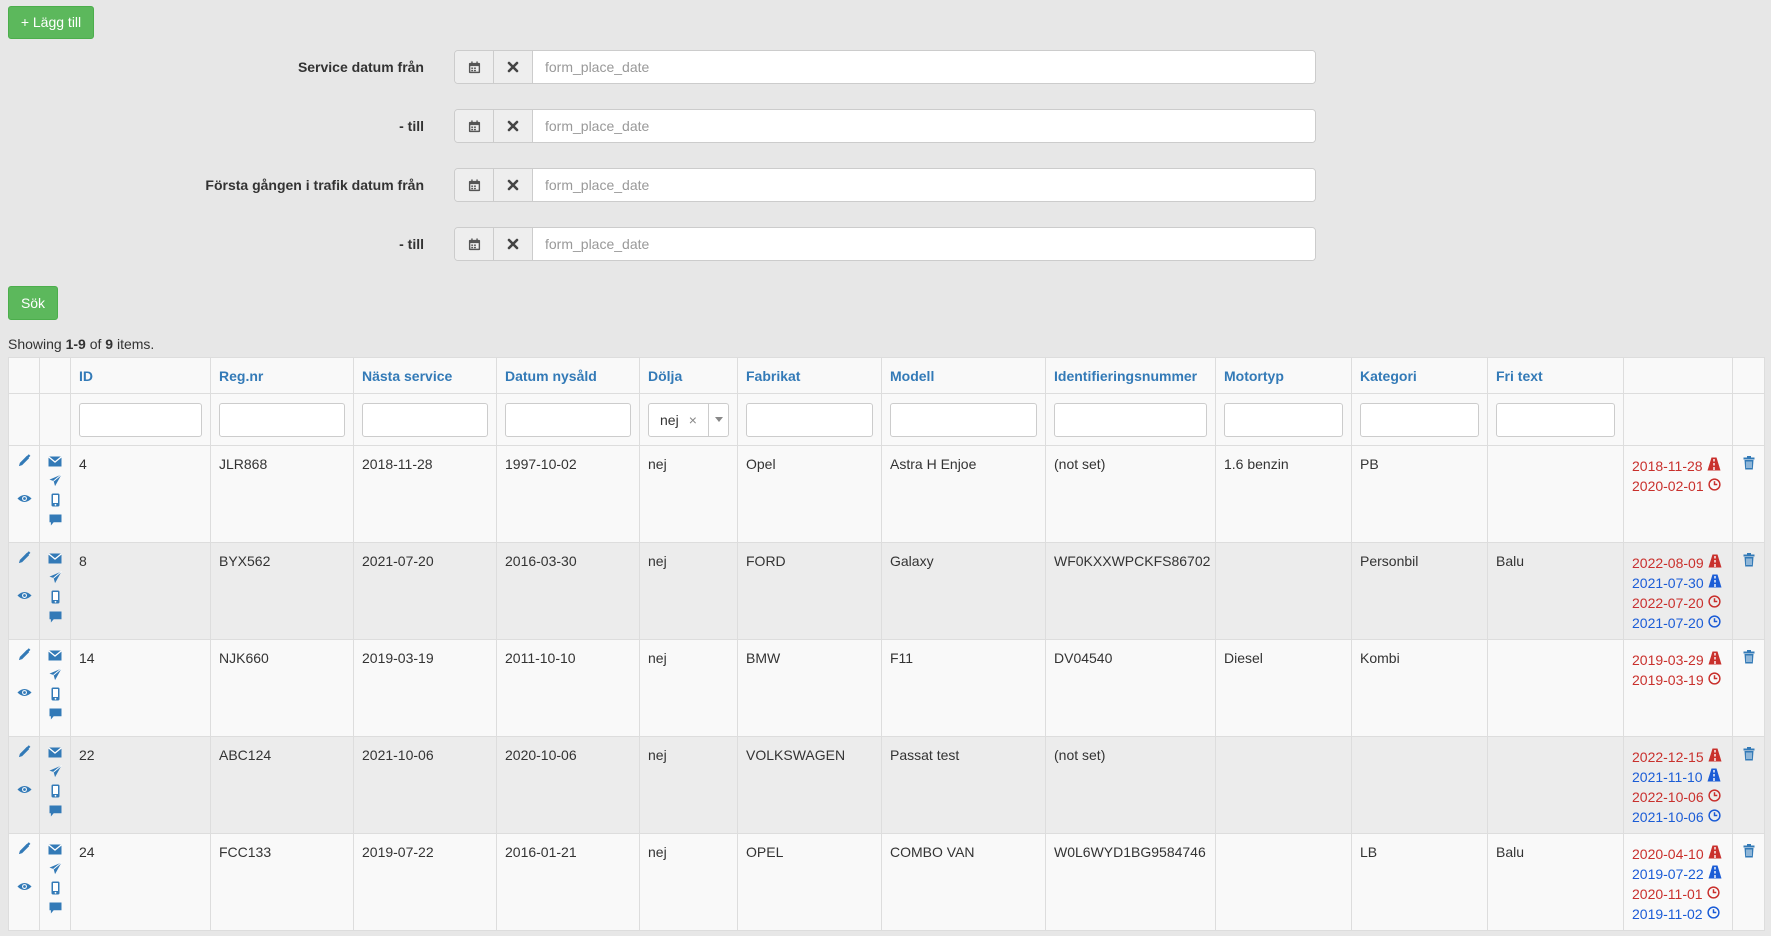 The width and height of the screenshot is (1771, 936). Describe the element at coordinates (1555, 591) in the screenshot. I see `cell-fritext: Balu` at that location.